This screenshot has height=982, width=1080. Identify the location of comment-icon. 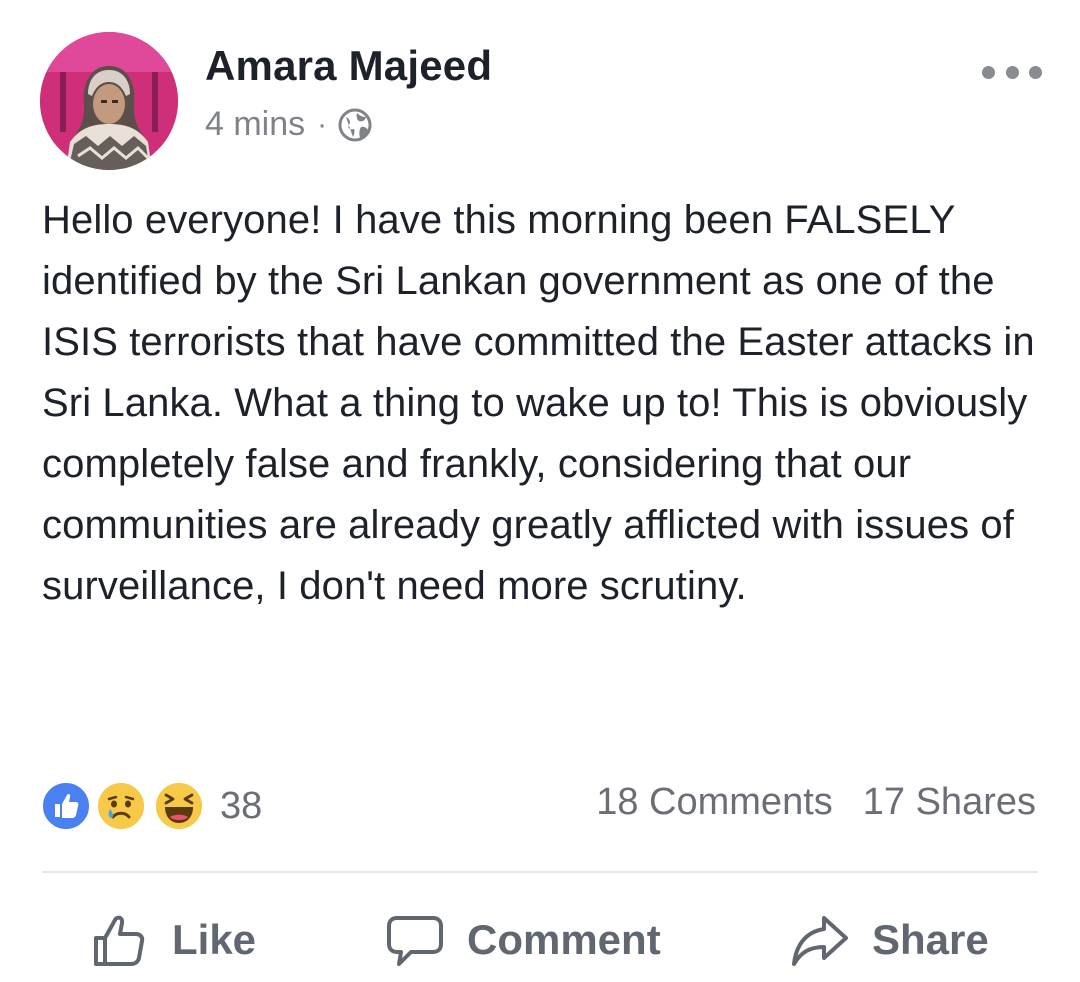
(415, 941).